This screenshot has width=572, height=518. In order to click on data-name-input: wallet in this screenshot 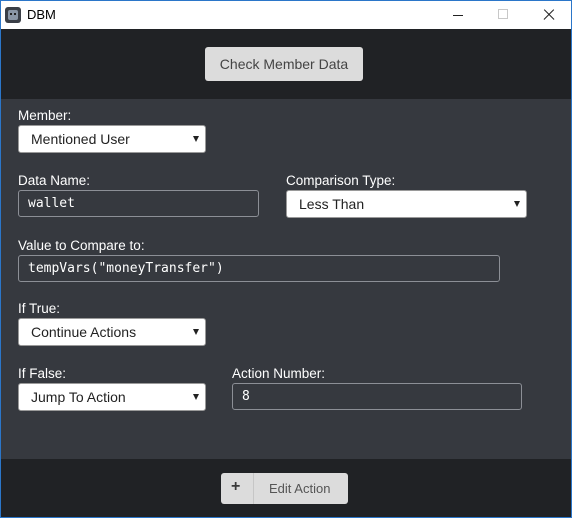, I will do `click(138, 203)`.